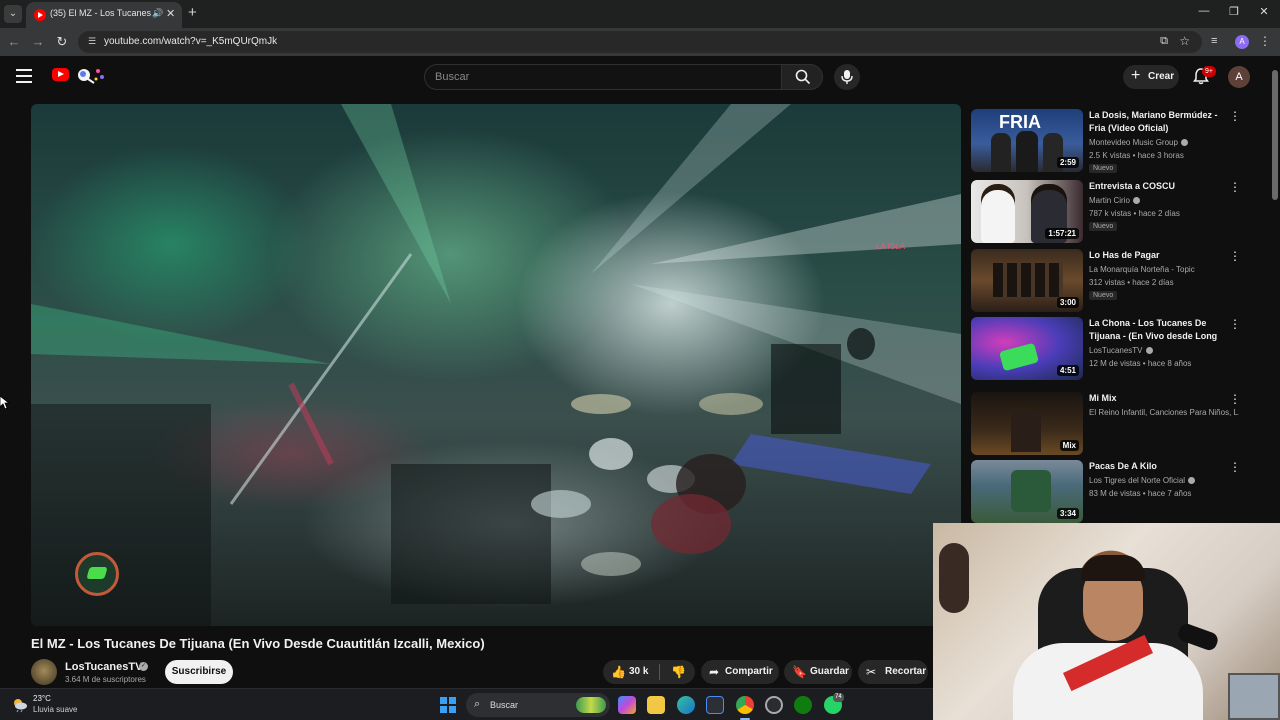  I want to click on create-button: + Crear, so click(1151, 77).